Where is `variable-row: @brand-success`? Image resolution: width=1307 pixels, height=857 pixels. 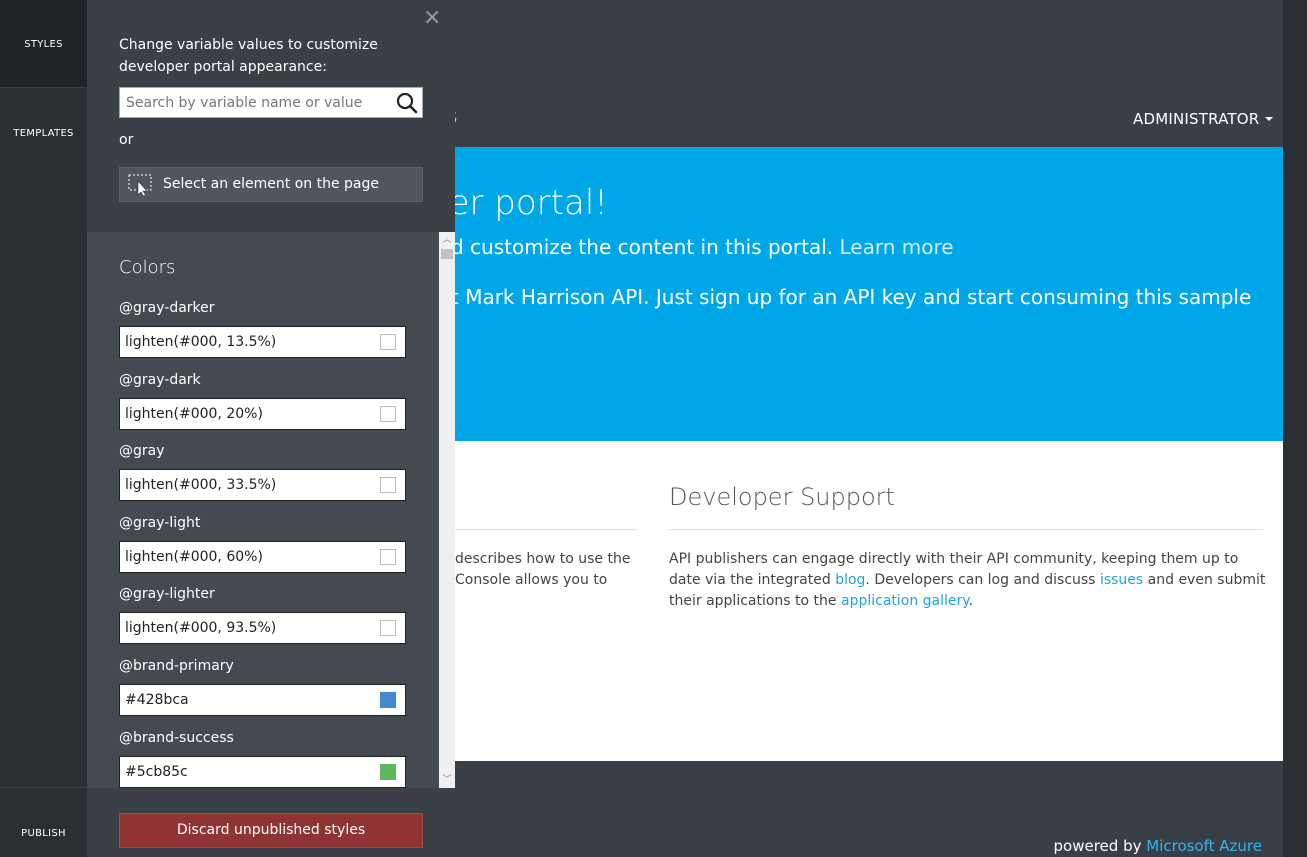 variable-row: @brand-success is located at coordinates (264, 755).